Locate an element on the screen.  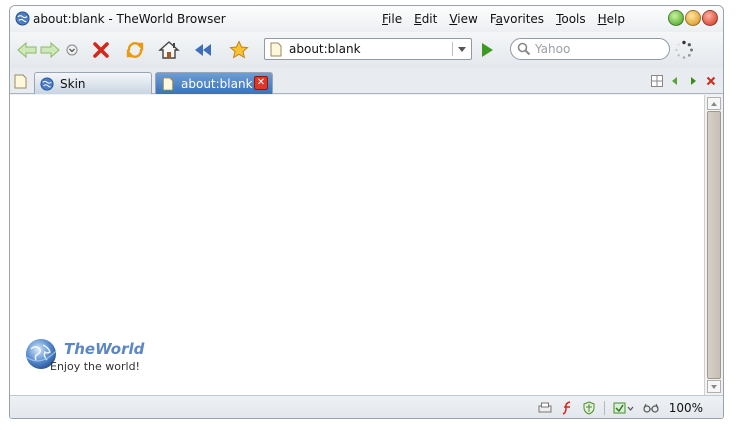
menu-view: View is located at coordinates (463, 19).